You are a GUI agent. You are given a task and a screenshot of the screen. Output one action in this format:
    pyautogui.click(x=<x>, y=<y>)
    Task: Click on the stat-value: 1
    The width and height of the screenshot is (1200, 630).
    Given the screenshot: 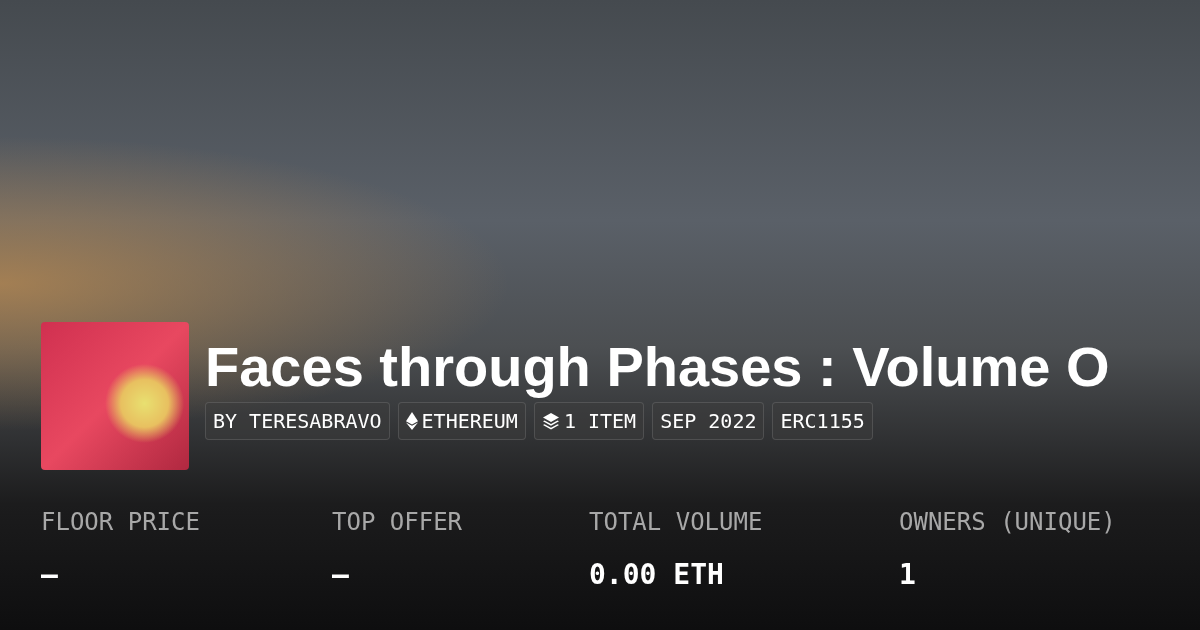 What is the action you would take?
    pyautogui.click(x=908, y=575)
    